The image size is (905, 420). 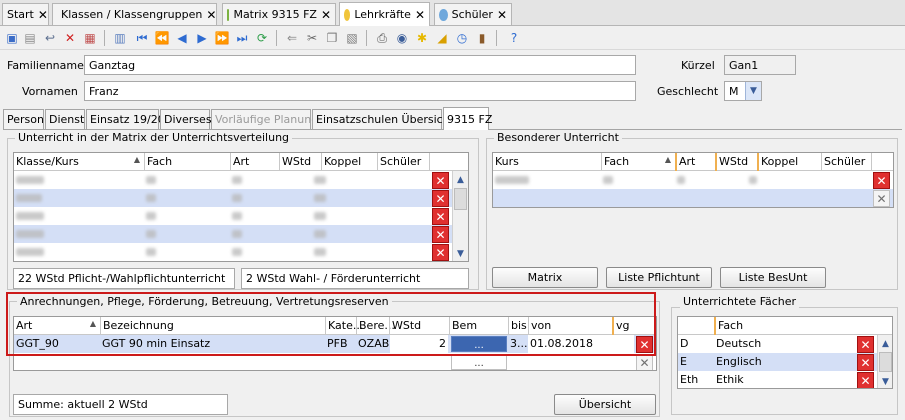 What do you see at coordinates (70, 38) in the screenshot?
I see `delete-icon: ✕` at bounding box center [70, 38].